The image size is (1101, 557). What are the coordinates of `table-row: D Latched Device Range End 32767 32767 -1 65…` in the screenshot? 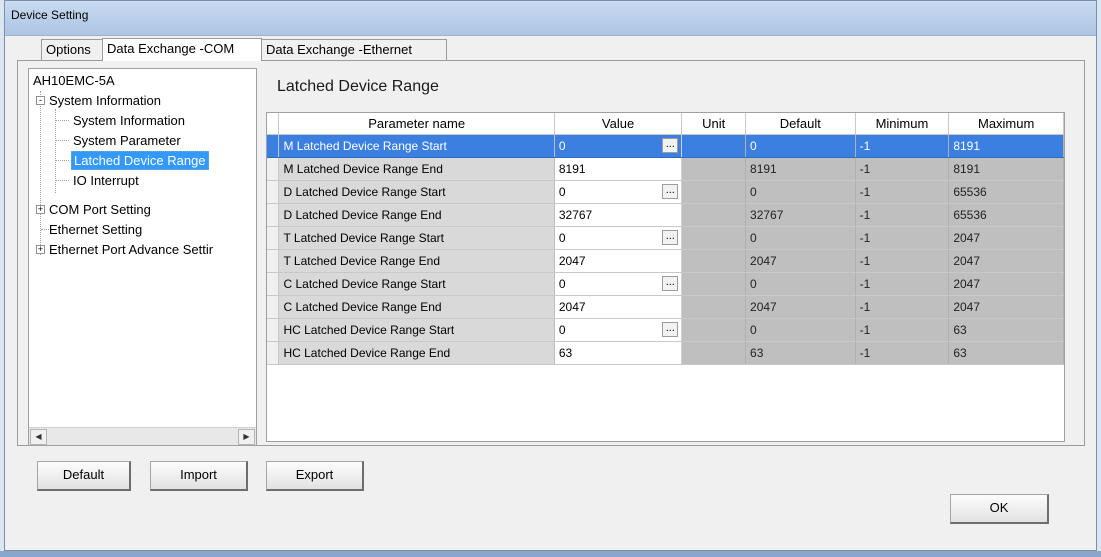 It's located at (665, 215).